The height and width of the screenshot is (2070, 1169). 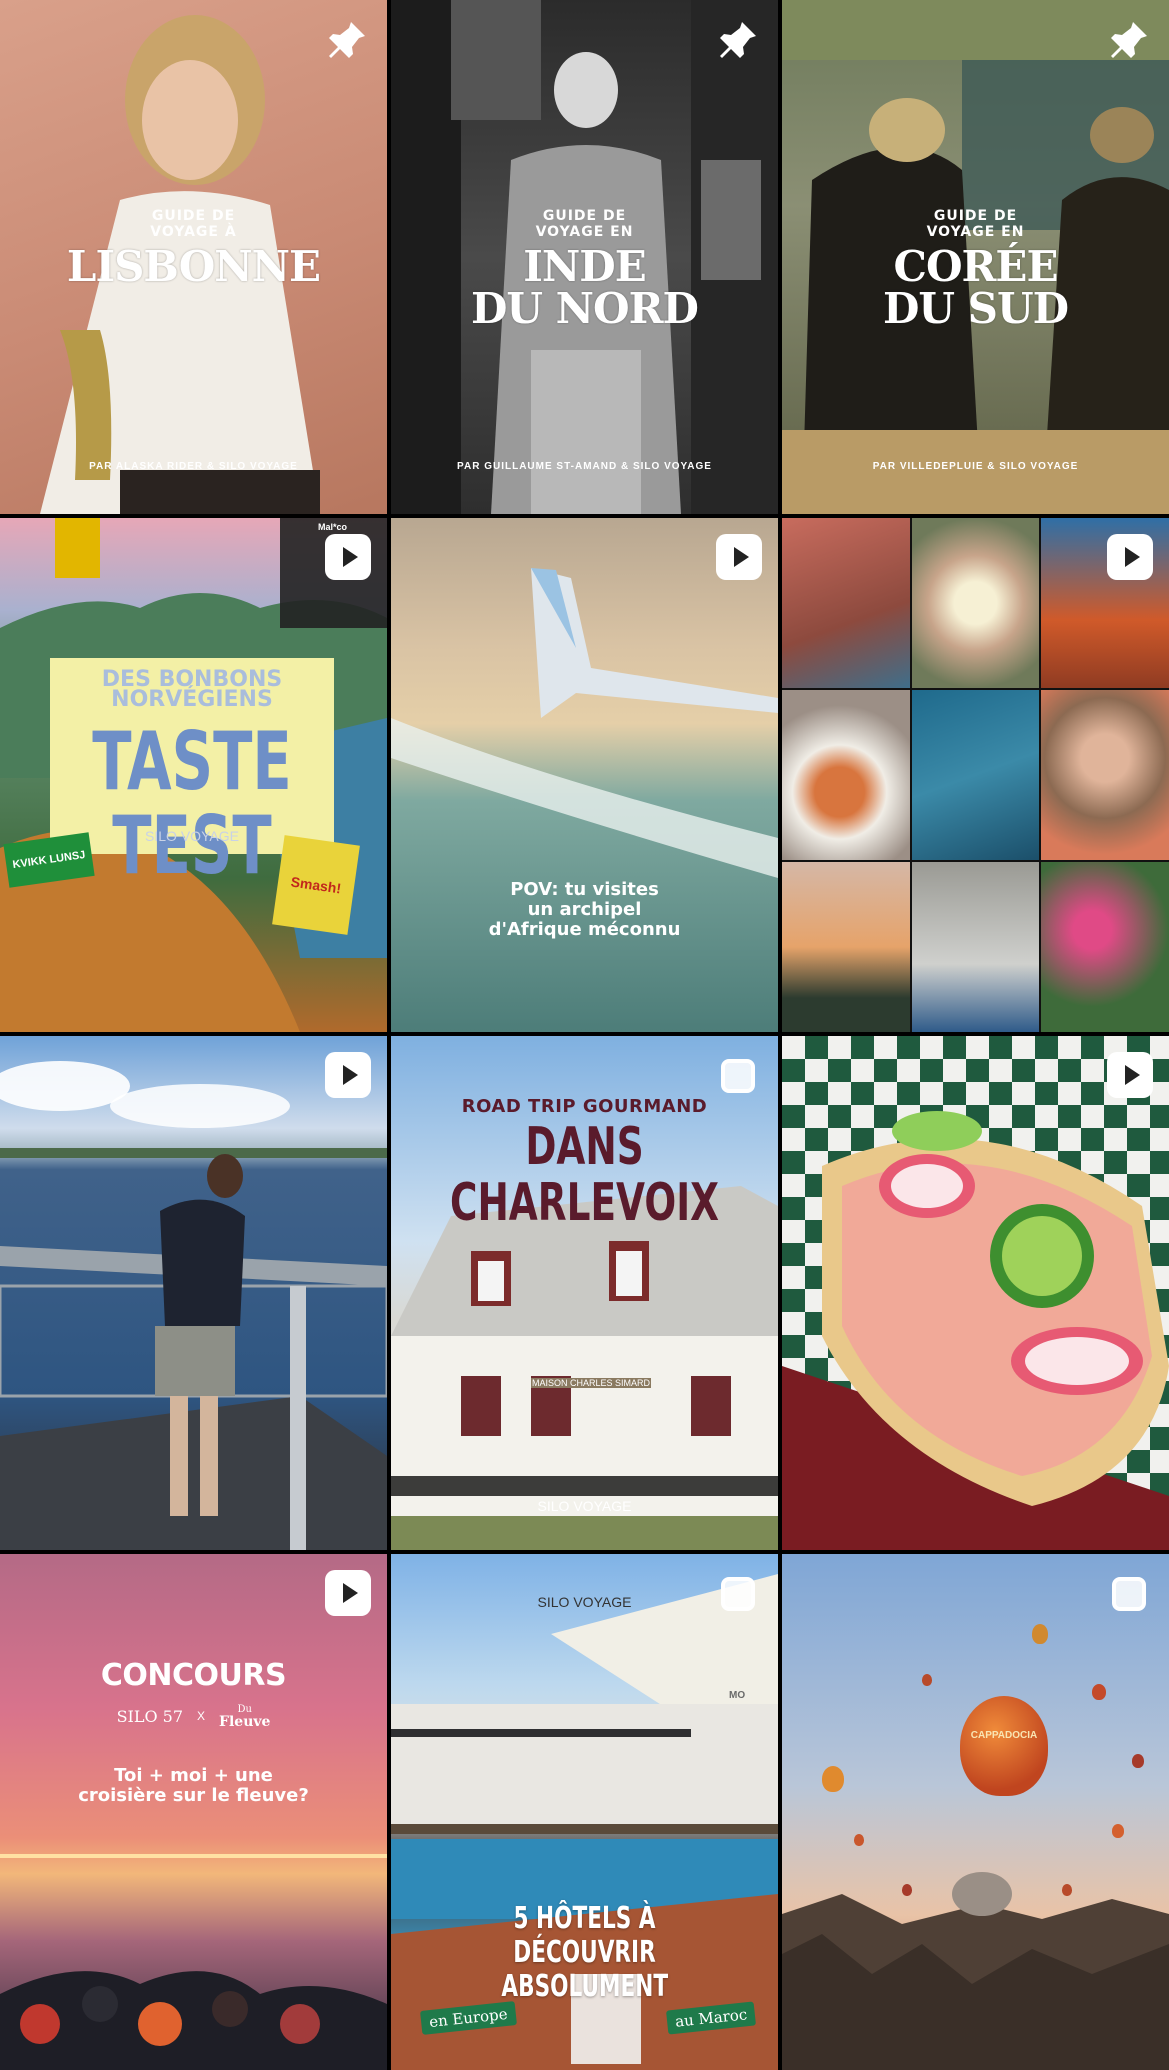 I want to click on brand-x: X, so click(x=201, y=1716).